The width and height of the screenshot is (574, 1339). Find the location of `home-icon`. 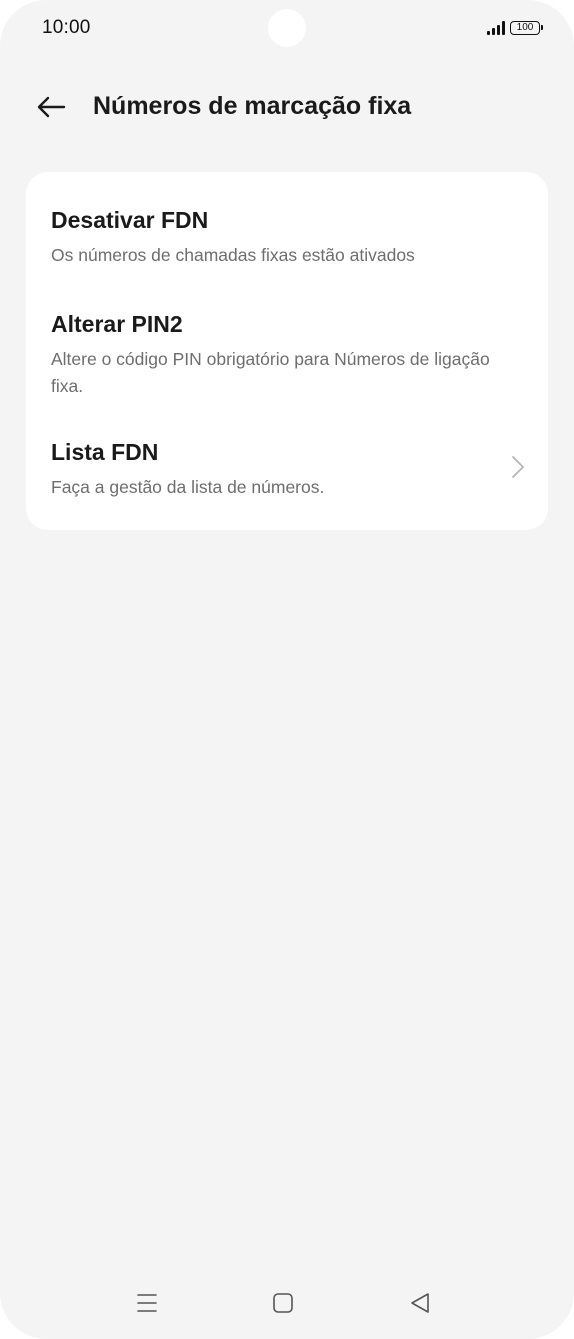

home-icon is located at coordinates (283, 1303).